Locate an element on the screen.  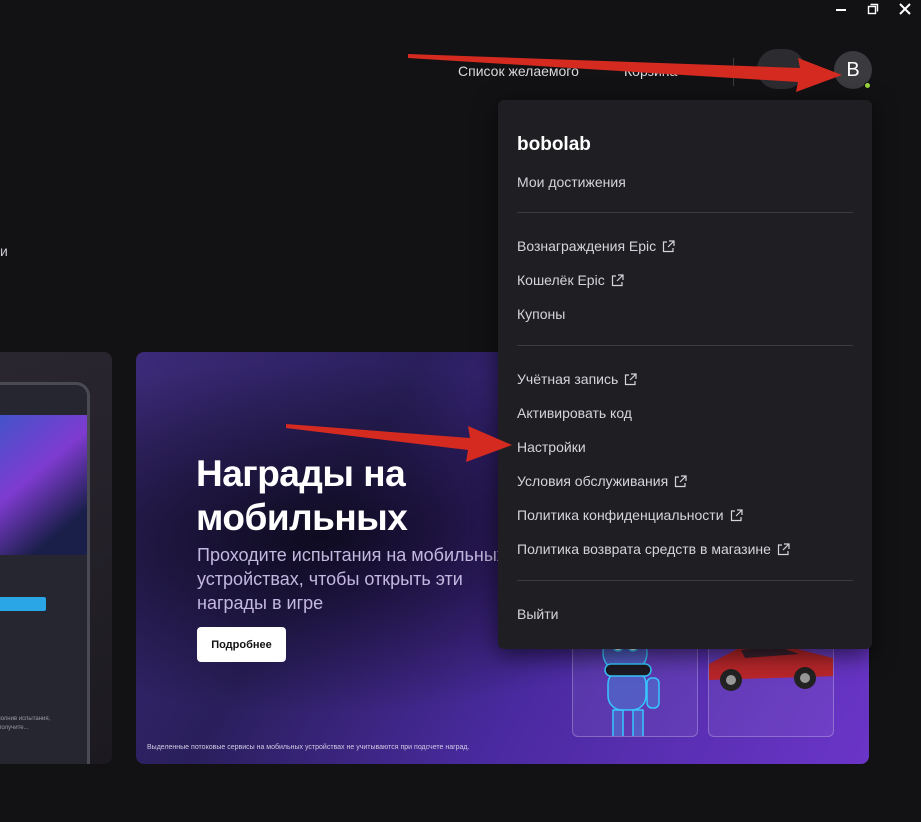
menu-item-logout: Выйти is located at coordinates (537, 614).